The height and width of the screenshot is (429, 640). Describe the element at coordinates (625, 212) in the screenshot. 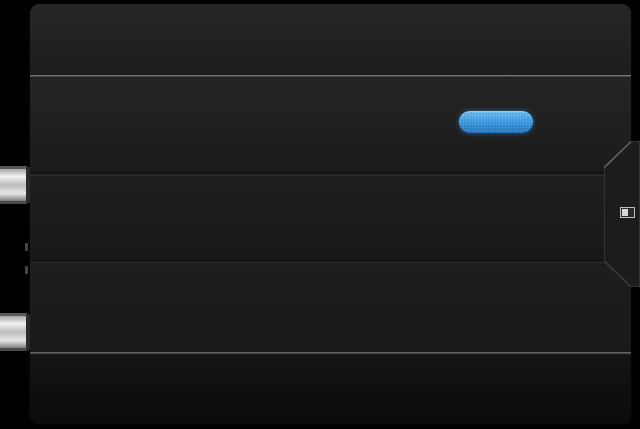

I see `switch-knob` at that location.